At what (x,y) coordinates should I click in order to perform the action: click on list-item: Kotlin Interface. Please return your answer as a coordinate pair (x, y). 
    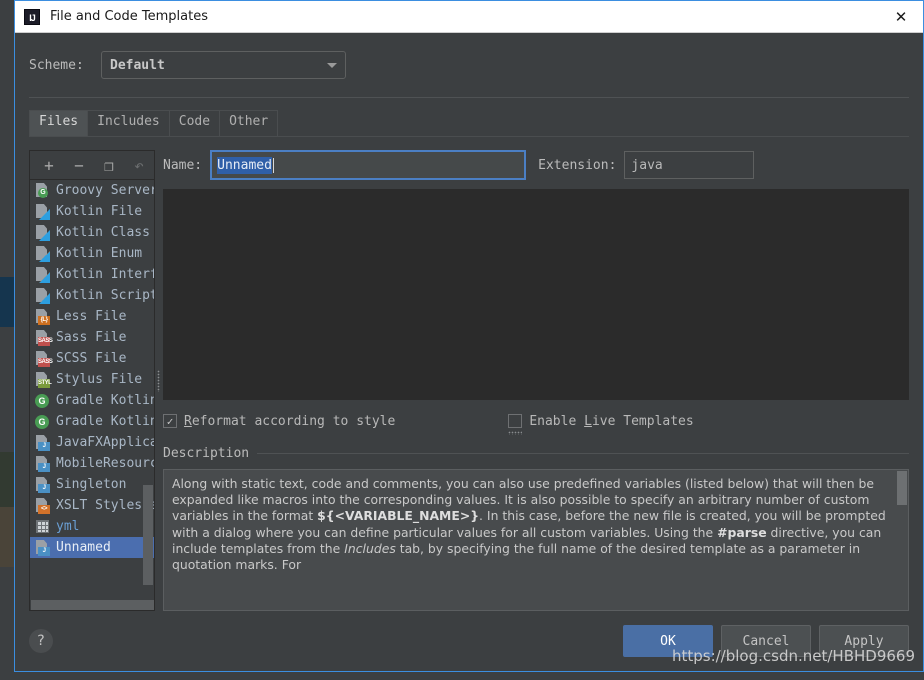
    Looking at the image, I should click on (92, 274).